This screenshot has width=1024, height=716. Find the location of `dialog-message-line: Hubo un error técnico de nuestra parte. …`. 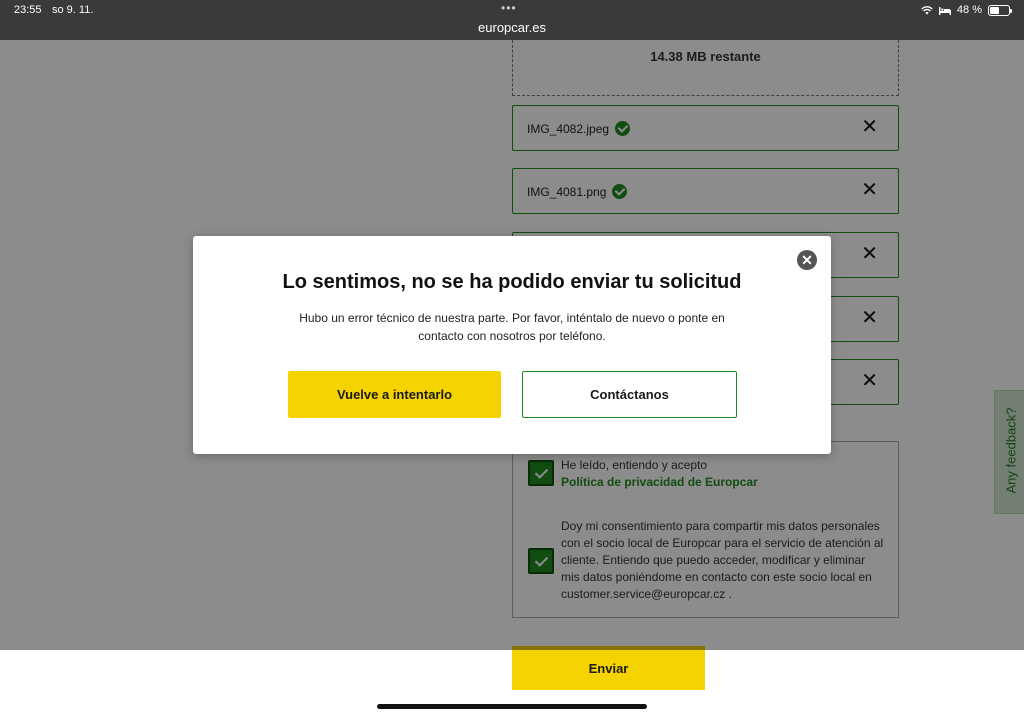

dialog-message-line: Hubo un error técnico de nuestra parte. … is located at coordinates (512, 318).